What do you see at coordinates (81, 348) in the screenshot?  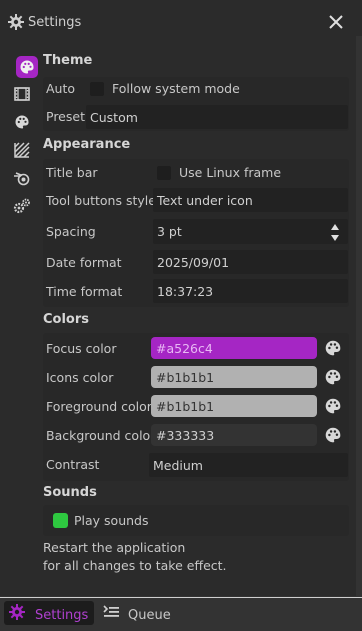 I see `focus-color-label: Focus color` at bounding box center [81, 348].